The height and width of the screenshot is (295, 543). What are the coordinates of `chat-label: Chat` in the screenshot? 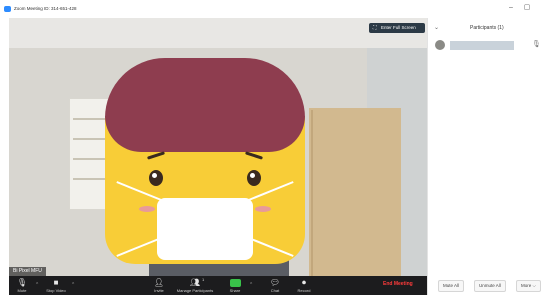 It's located at (275, 290).